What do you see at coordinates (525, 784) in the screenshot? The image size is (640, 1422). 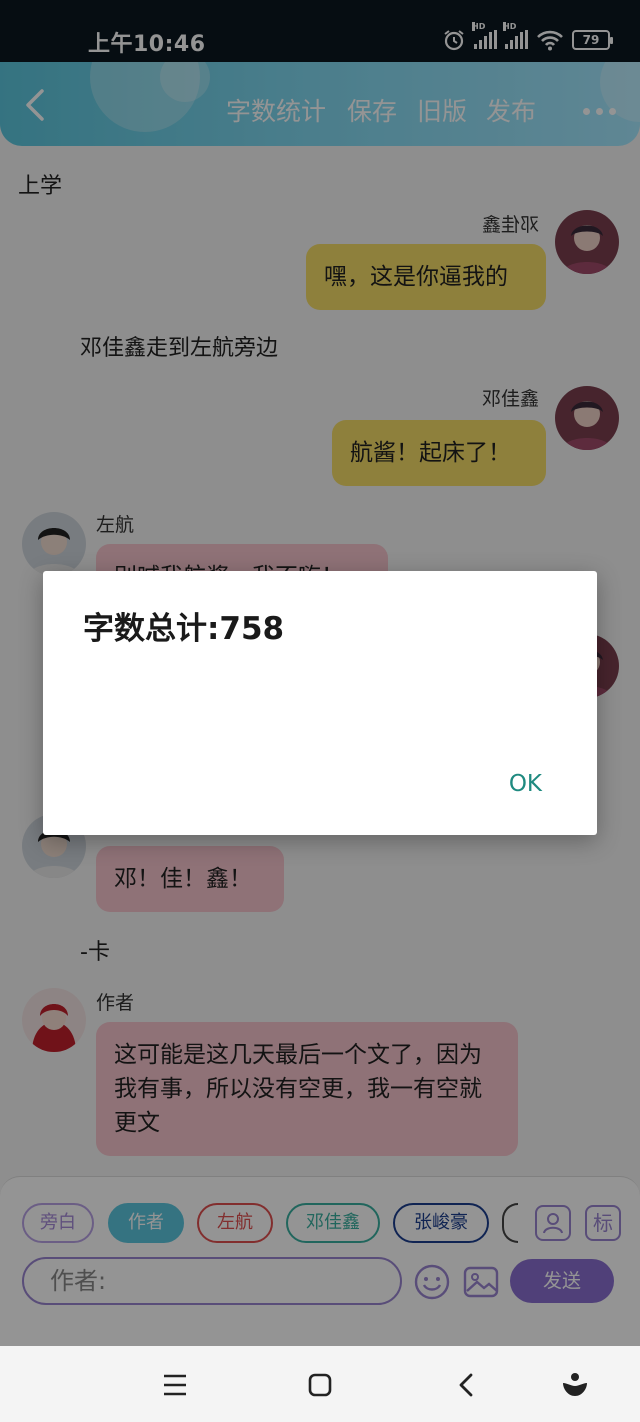 I see `ok-button: OK` at bounding box center [525, 784].